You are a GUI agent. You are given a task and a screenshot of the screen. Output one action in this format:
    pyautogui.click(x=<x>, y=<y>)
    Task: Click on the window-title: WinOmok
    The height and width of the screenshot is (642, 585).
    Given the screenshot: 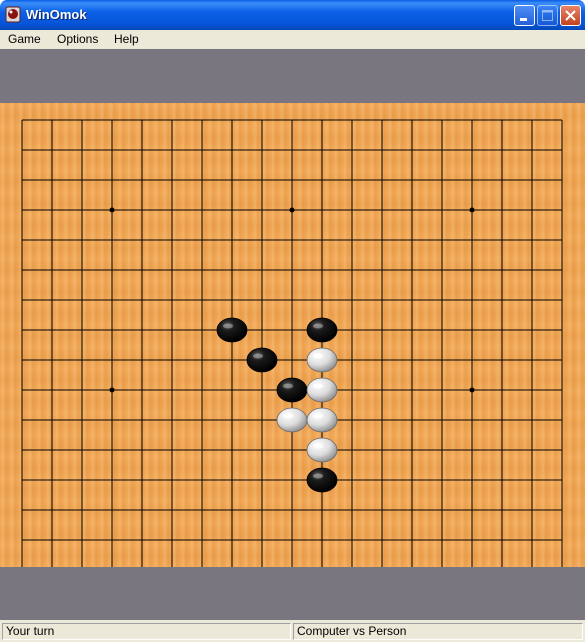 What is the action you would take?
    pyautogui.click(x=56, y=14)
    